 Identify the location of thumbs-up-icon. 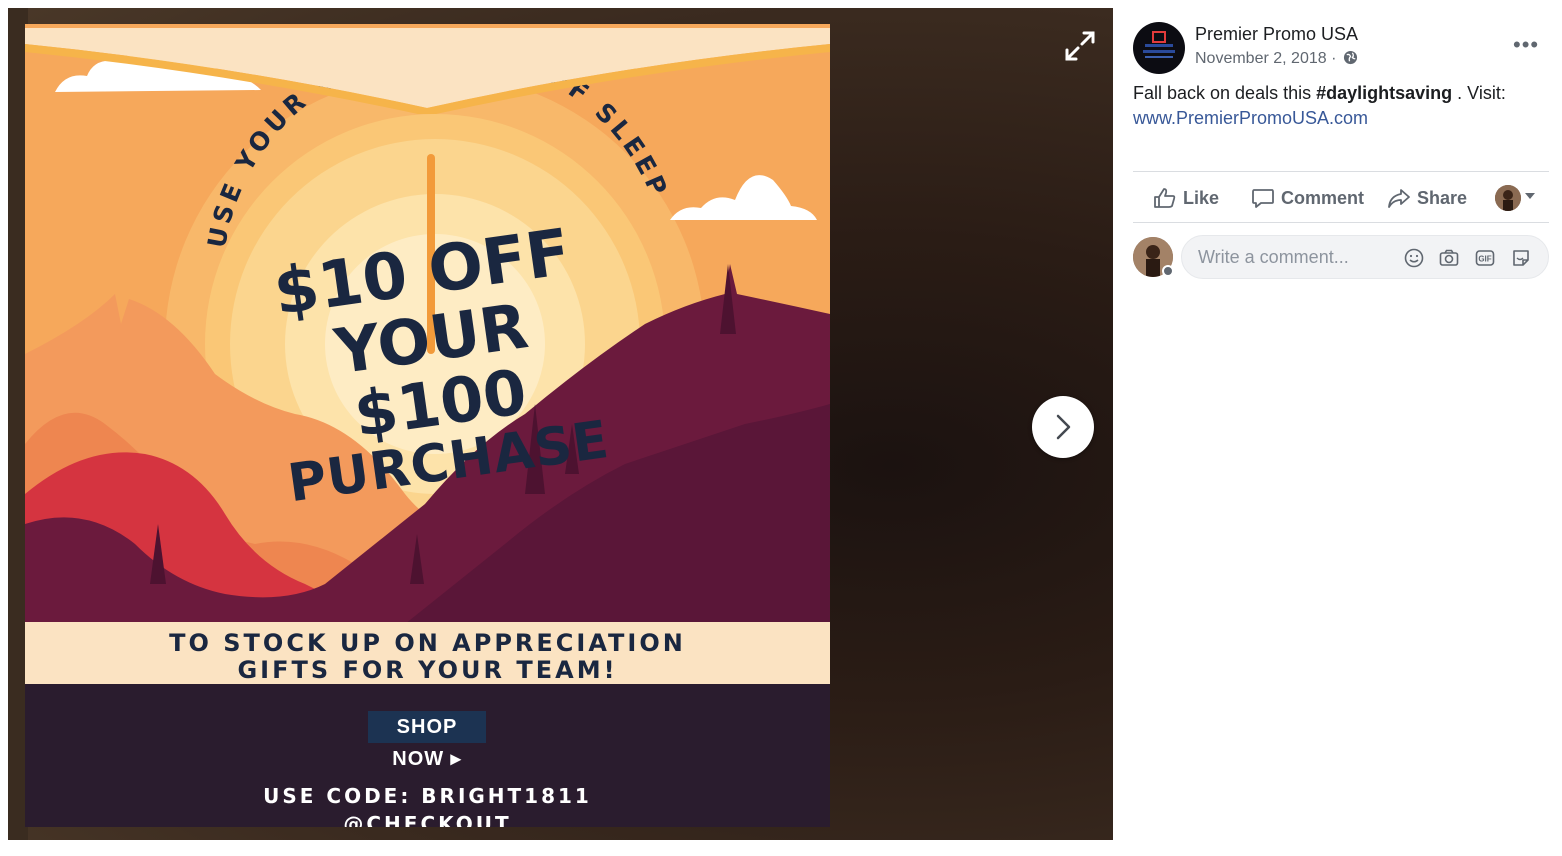
(1165, 198).